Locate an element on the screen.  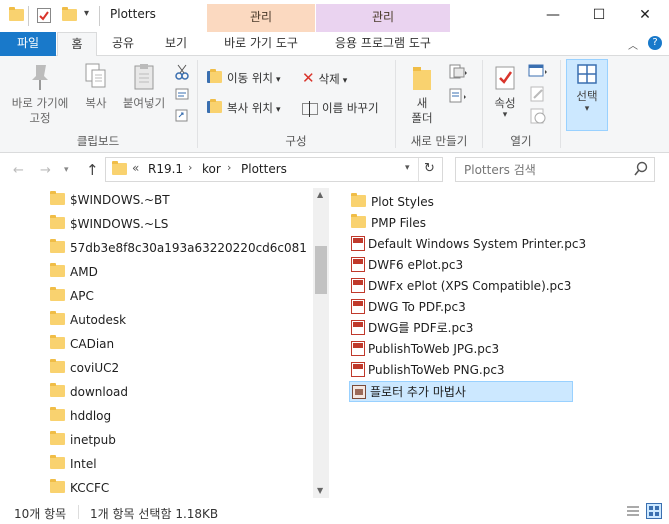
tree-item: inetpub is located at coordinates (178, 440).